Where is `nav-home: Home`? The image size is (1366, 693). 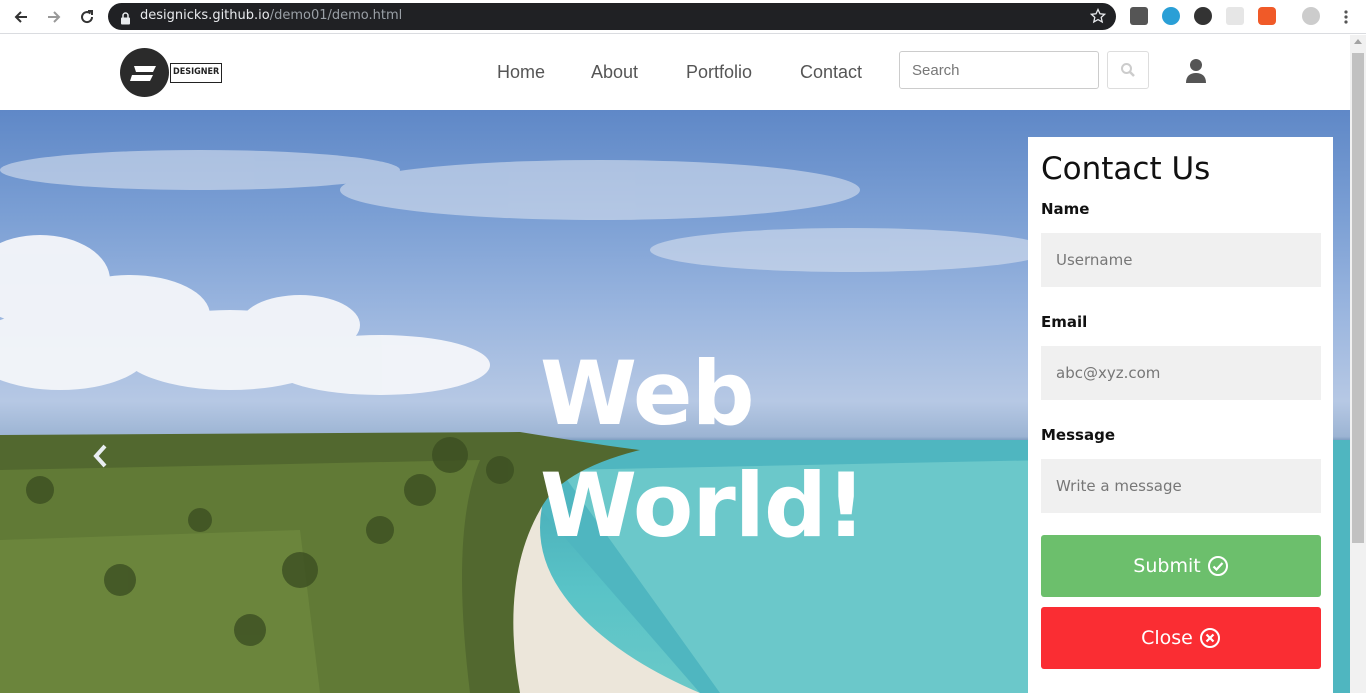 nav-home: Home is located at coordinates (521, 72).